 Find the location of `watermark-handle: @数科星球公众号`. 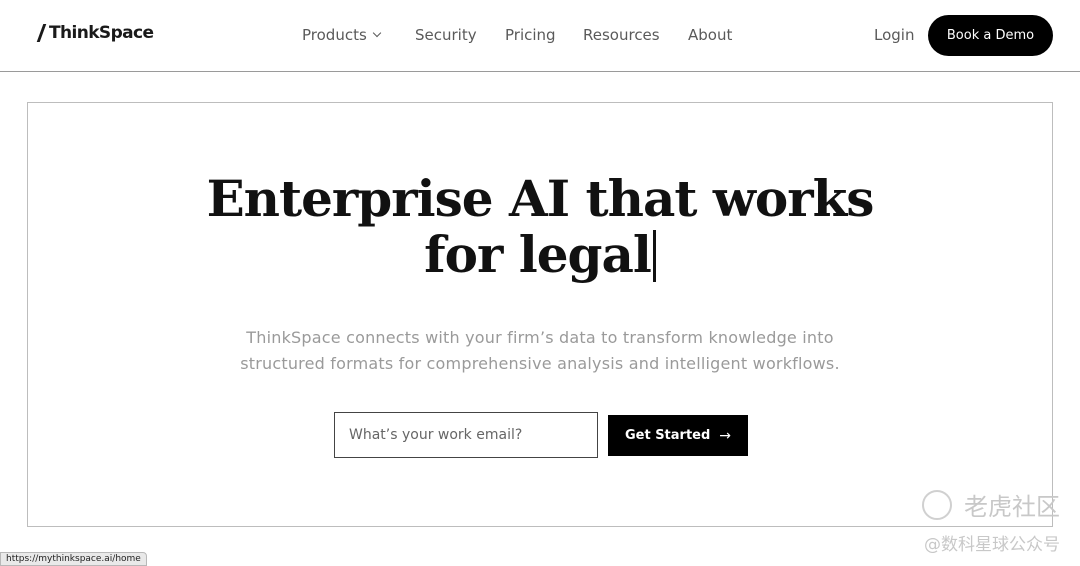

watermark-handle: @数科星球公众号 is located at coordinates (992, 545).